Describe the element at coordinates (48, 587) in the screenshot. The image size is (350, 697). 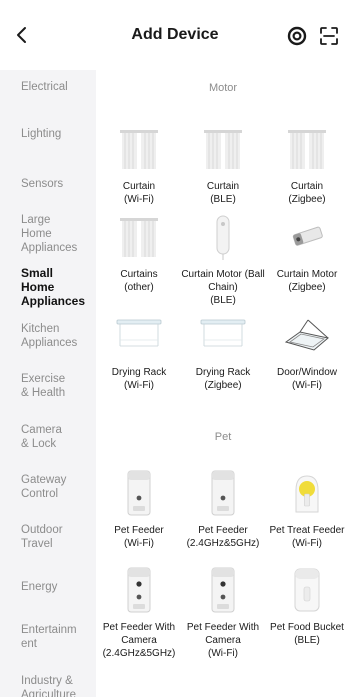
I see `sidebar-item: Energy` at that location.